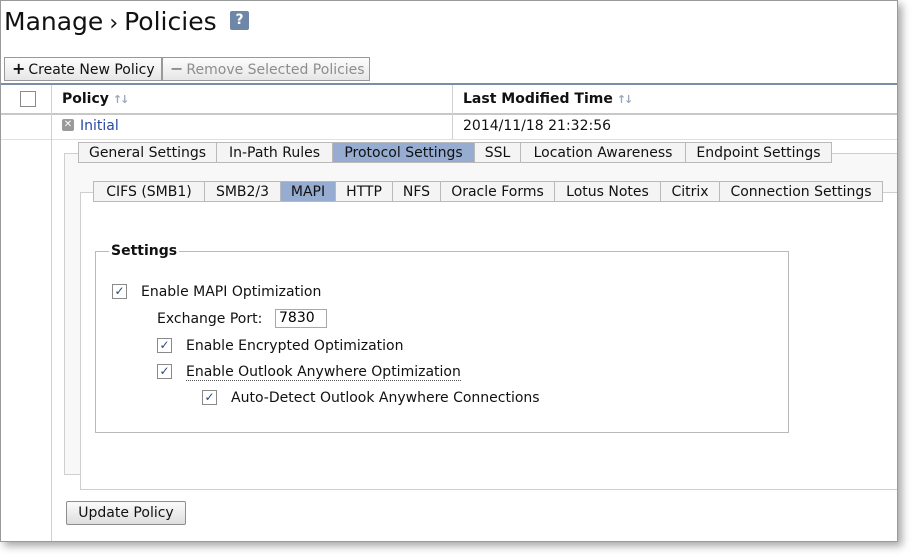 The width and height of the screenshot is (914, 557). I want to click on tab-general-settings: General Settings, so click(147, 152).